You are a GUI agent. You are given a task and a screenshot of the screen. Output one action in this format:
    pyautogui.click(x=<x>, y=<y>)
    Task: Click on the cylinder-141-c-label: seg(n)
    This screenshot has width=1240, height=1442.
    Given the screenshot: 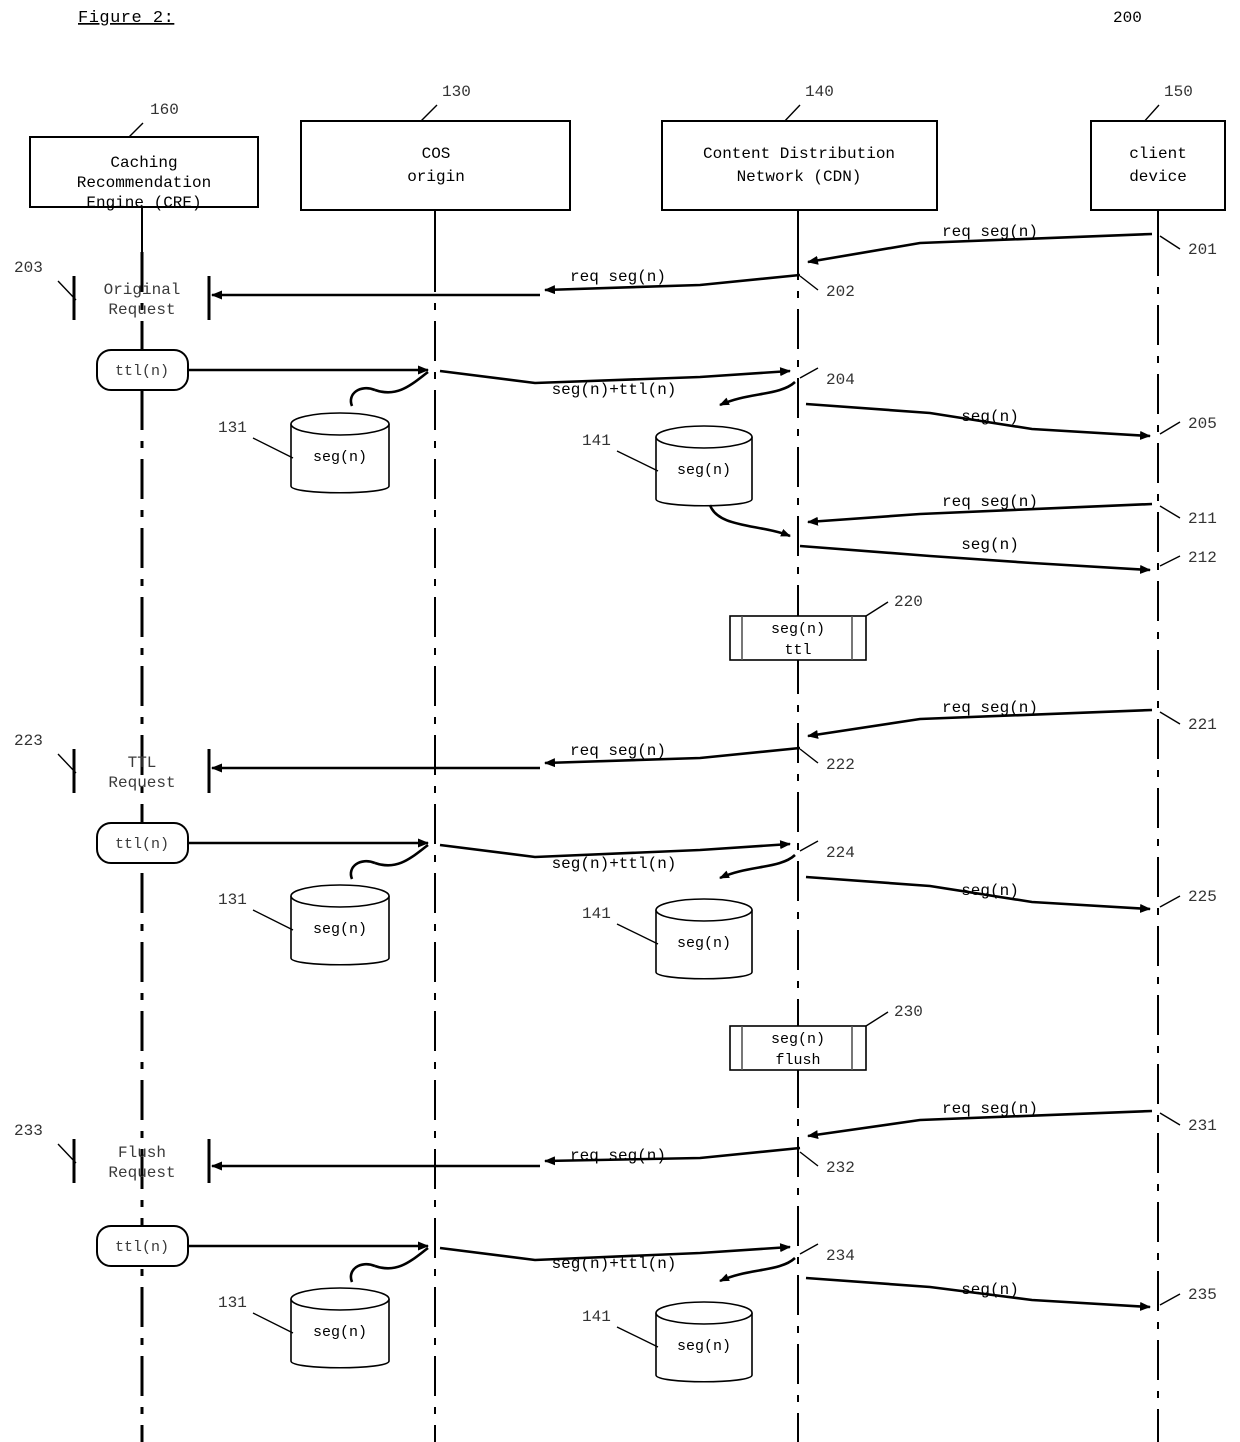 What is the action you would take?
    pyautogui.click(x=704, y=1346)
    